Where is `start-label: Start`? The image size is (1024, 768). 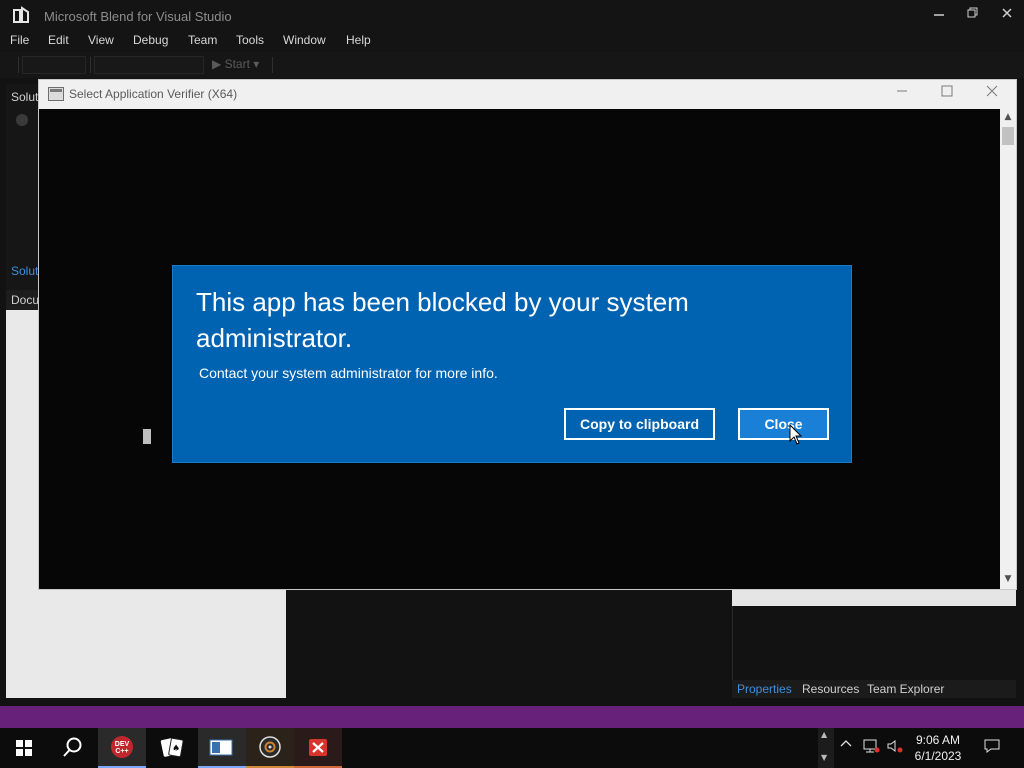
start-label: Start is located at coordinates (237, 64).